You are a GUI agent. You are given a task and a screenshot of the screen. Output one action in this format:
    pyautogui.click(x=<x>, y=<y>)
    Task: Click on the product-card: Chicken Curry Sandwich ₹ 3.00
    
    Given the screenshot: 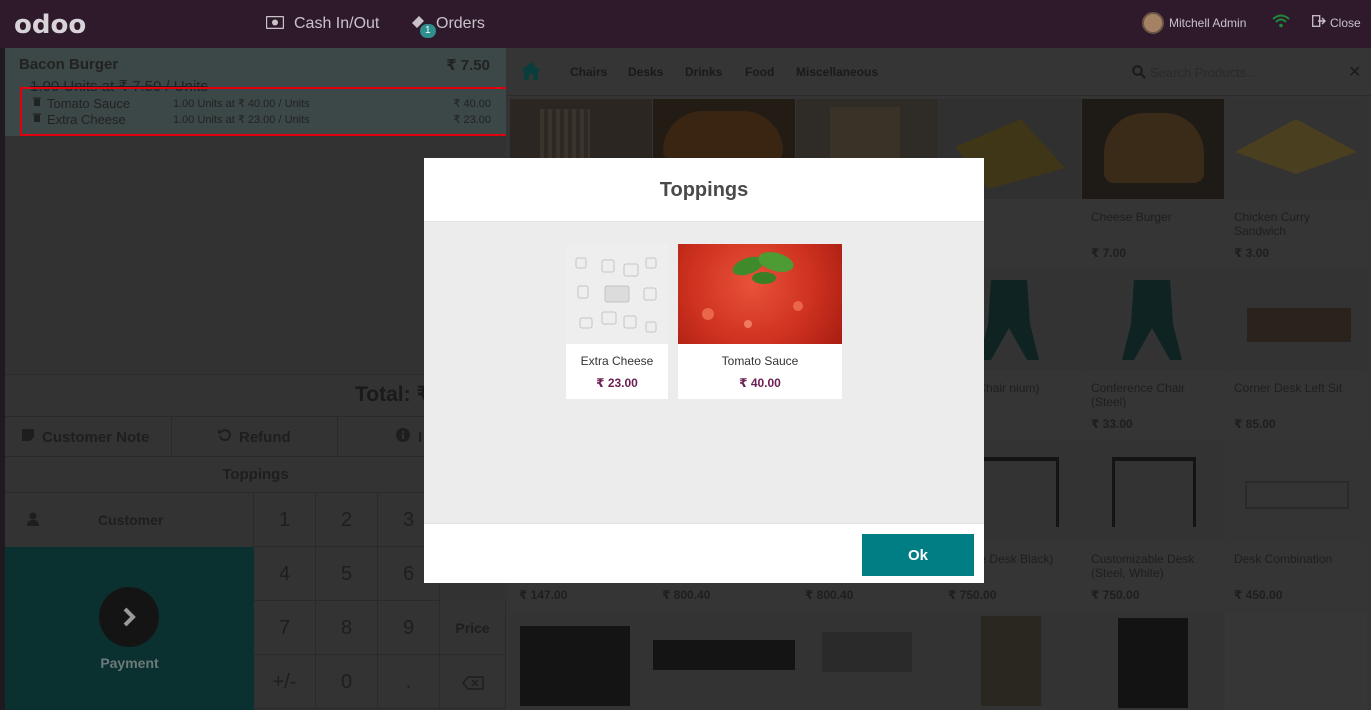 What is the action you would take?
    pyautogui.click(x=1296, y=184)
    